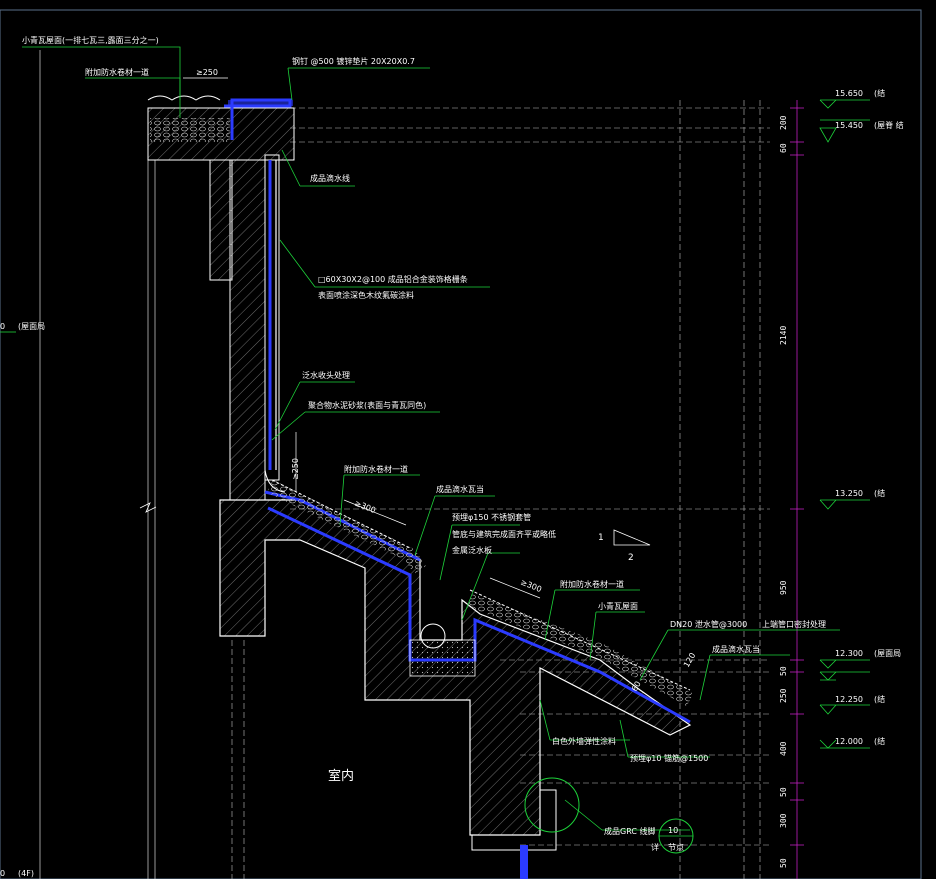  Describe the element at coordinates (353, 61) in the screenshot. I see `flashing-spec-label: 钢钉 @500 镀锌垫片 20X20X0.7` at that location.